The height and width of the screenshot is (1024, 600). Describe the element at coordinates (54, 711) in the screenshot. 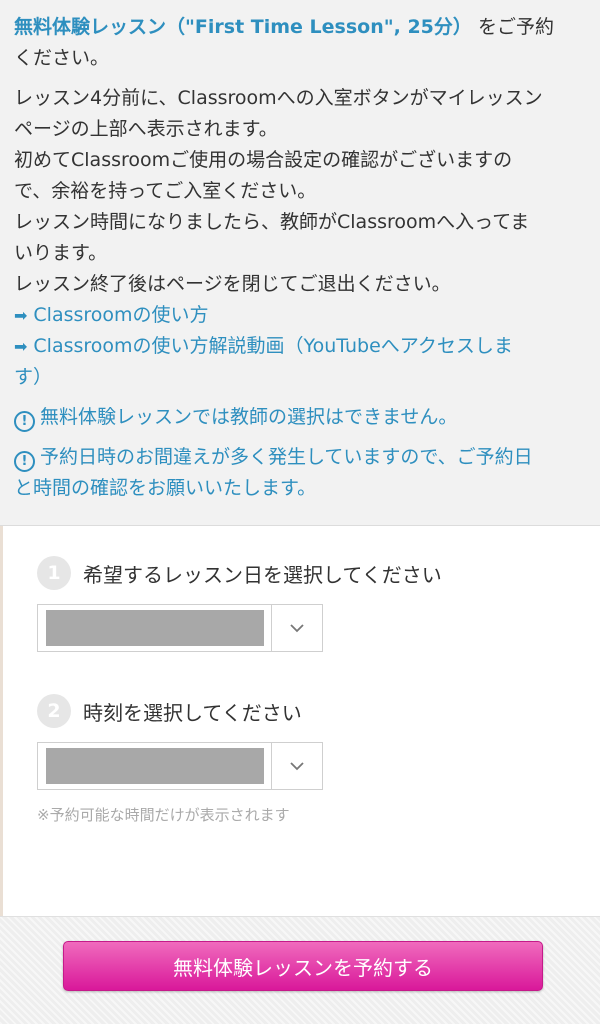

I see `step-number: 2` at that location.